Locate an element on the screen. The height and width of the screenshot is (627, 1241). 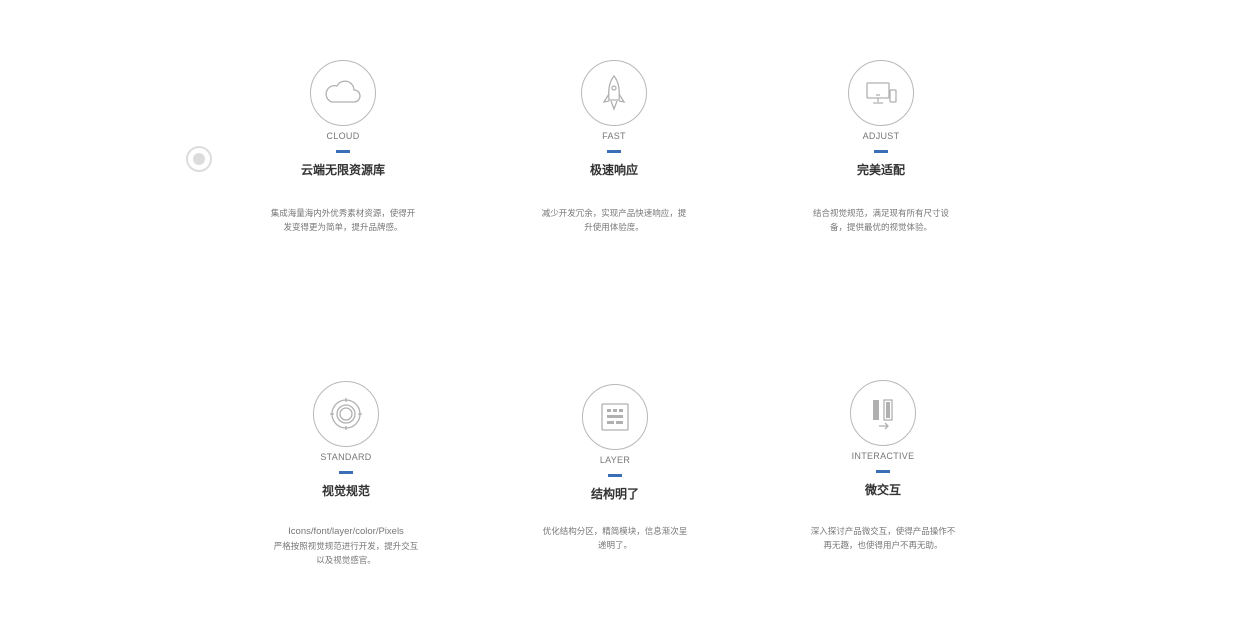
desc-line: 减少开发冗余，实现产品快速响应，提 is located at coordinates (614, 213).